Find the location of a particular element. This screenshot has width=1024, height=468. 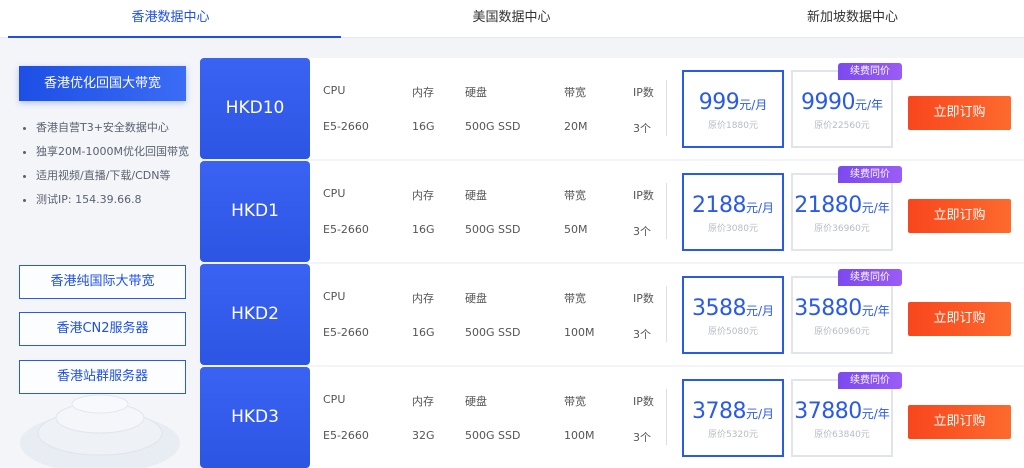

monthly-original-price: 原价5320元 is located at coordinates (733, 435).